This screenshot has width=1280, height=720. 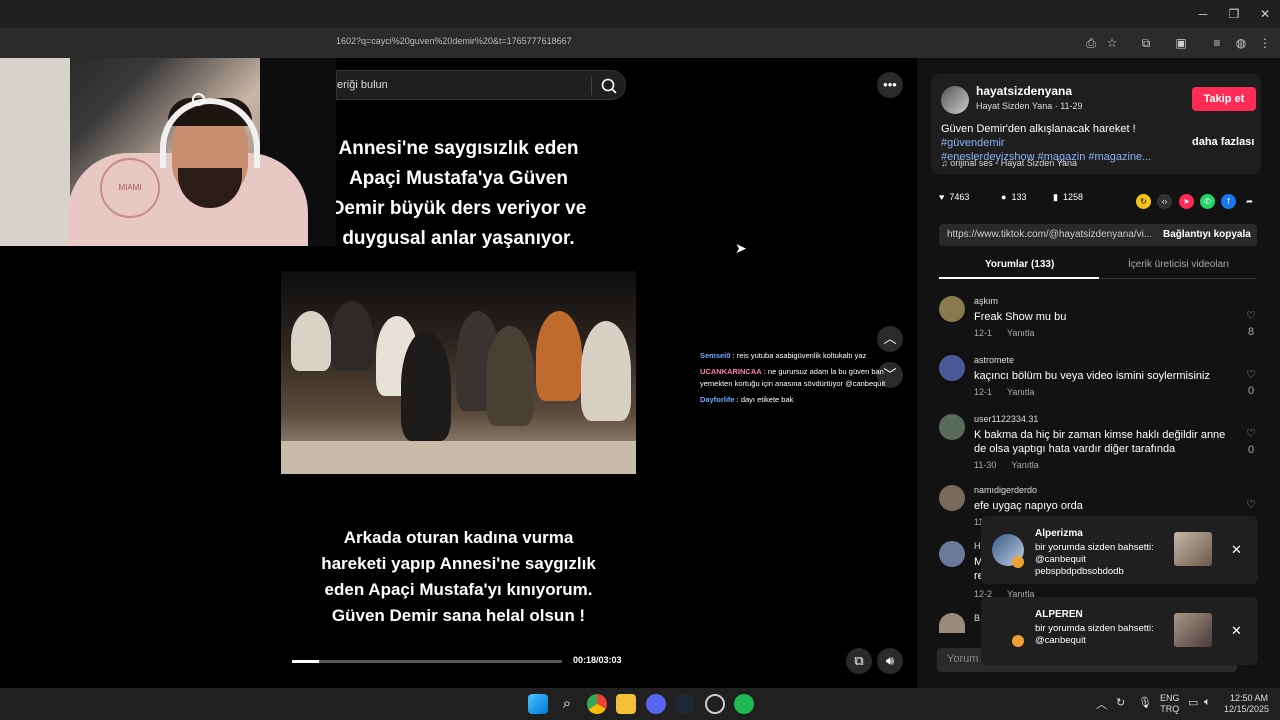 What do you see at coordinates (1181, 43) in the screenshot?
I see `split-view-icon: ▣` at bounding box center [1181, 43].